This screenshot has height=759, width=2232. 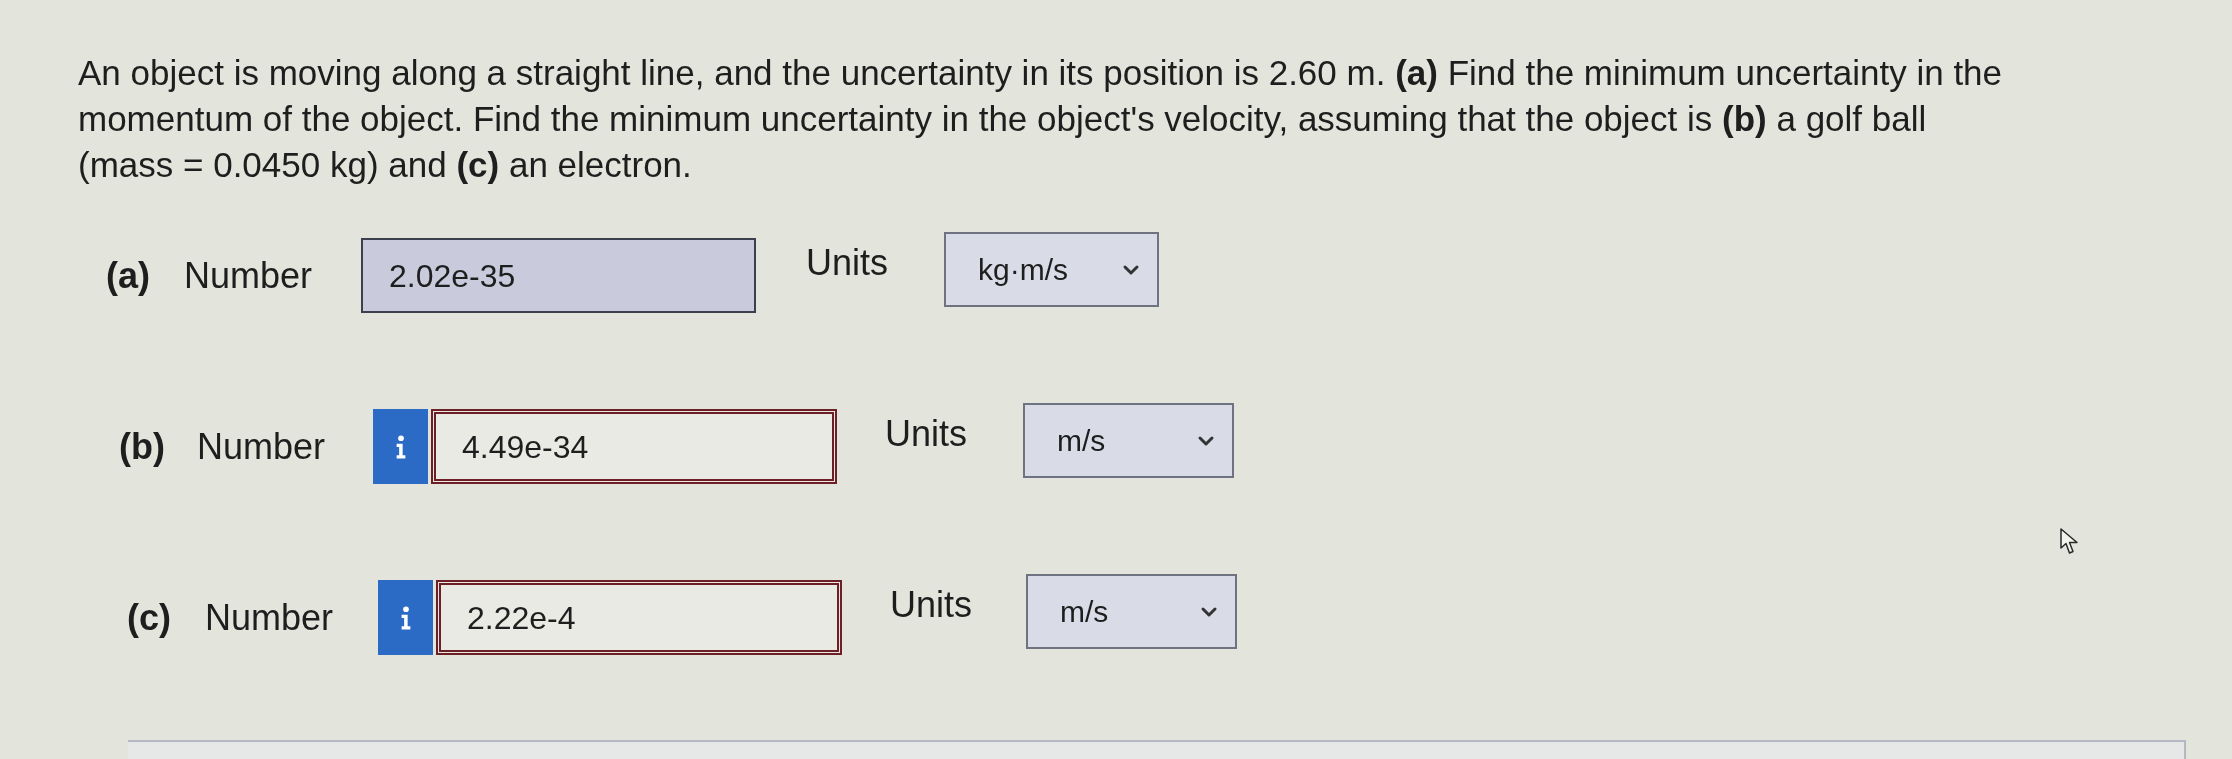 What do you see at coordinates (1052, 269) in the screenshot?
I see `units-select: kg·m/s` at bounding box center [1052, 269].